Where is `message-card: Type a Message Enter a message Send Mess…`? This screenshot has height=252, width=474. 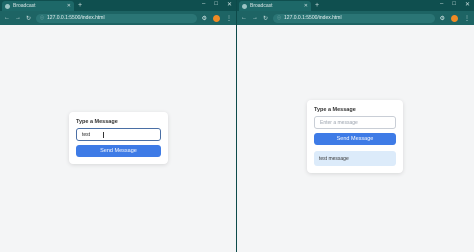
message-card: Type a Message Enter a message Send Mess… is located at coordinates (355, 136).